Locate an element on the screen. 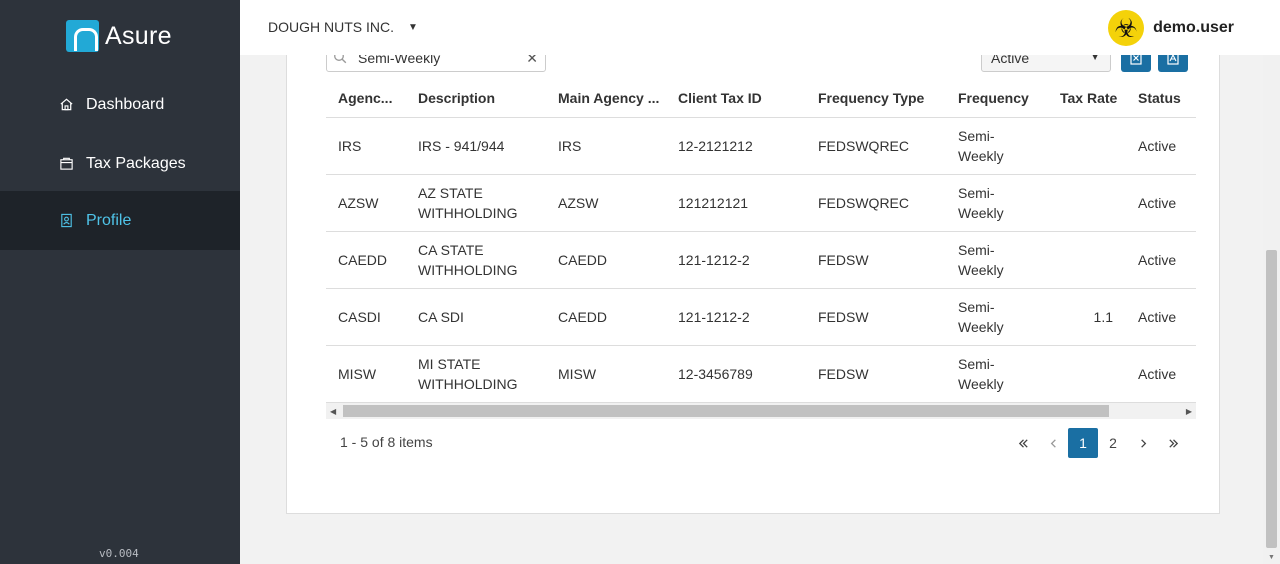  horizontal-scrollbar: ◀ ▶ is located at coordinates (761, 411).